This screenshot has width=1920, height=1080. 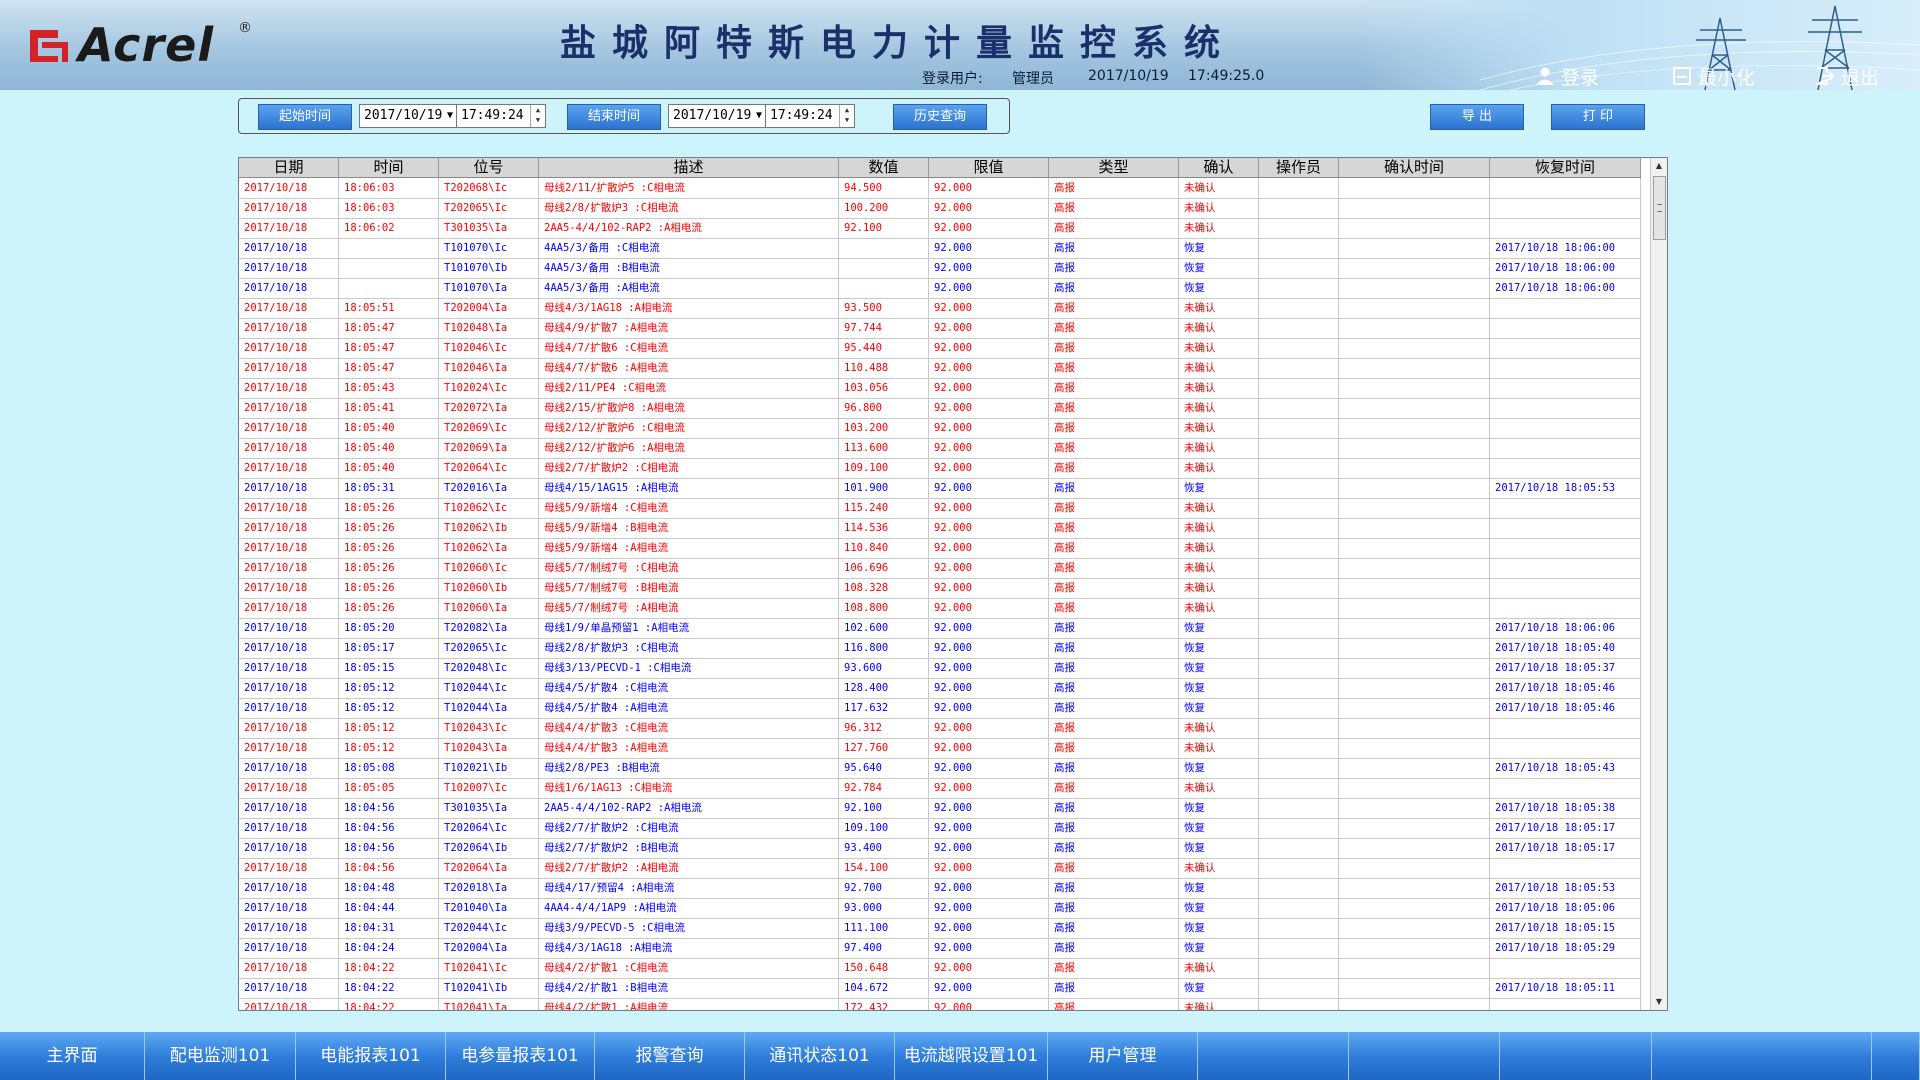 I want to click on header-col-time: 时间, so click(x=389, y=167).